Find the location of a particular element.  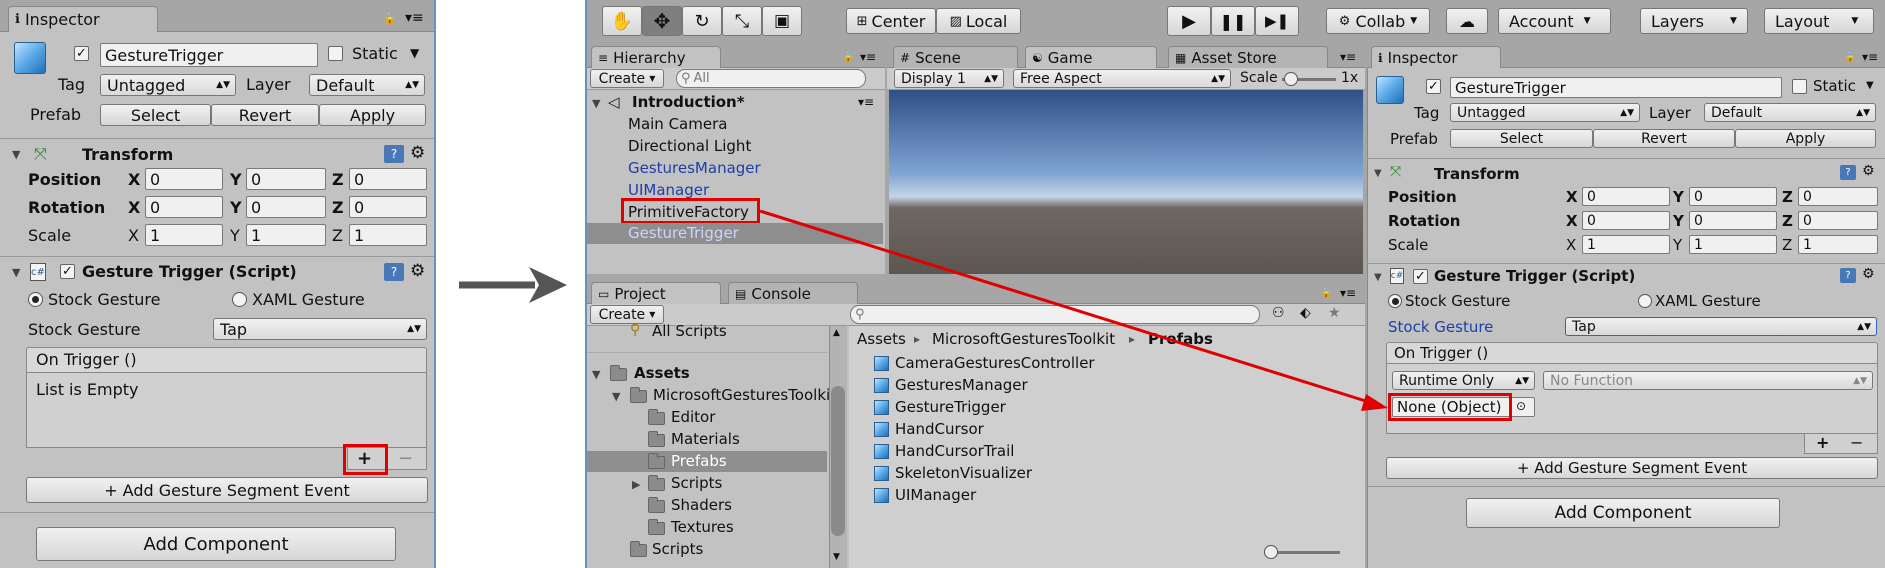

static-dropdown-icon: ▼ is located at coordinates (414, 53).